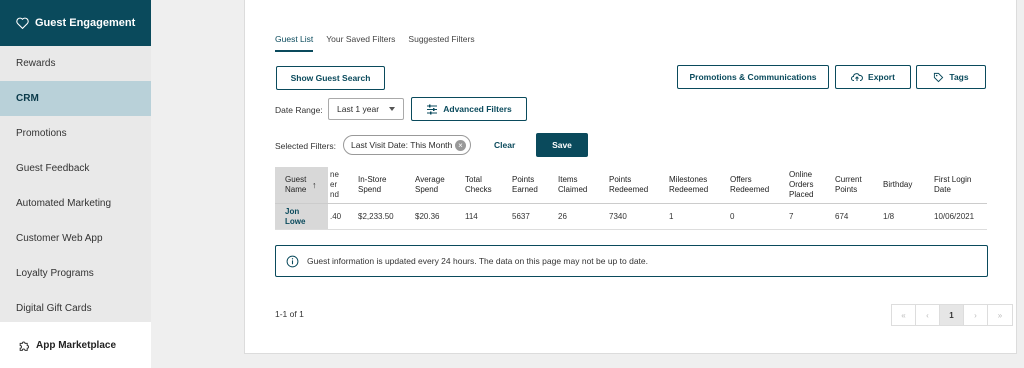 The height and width of the screenshot is (368, 1024). What do you see at coordinates (41, 133) in the screenshot?
I see `sidebar-item-label: Promotions` at bounding box center [41, 133].